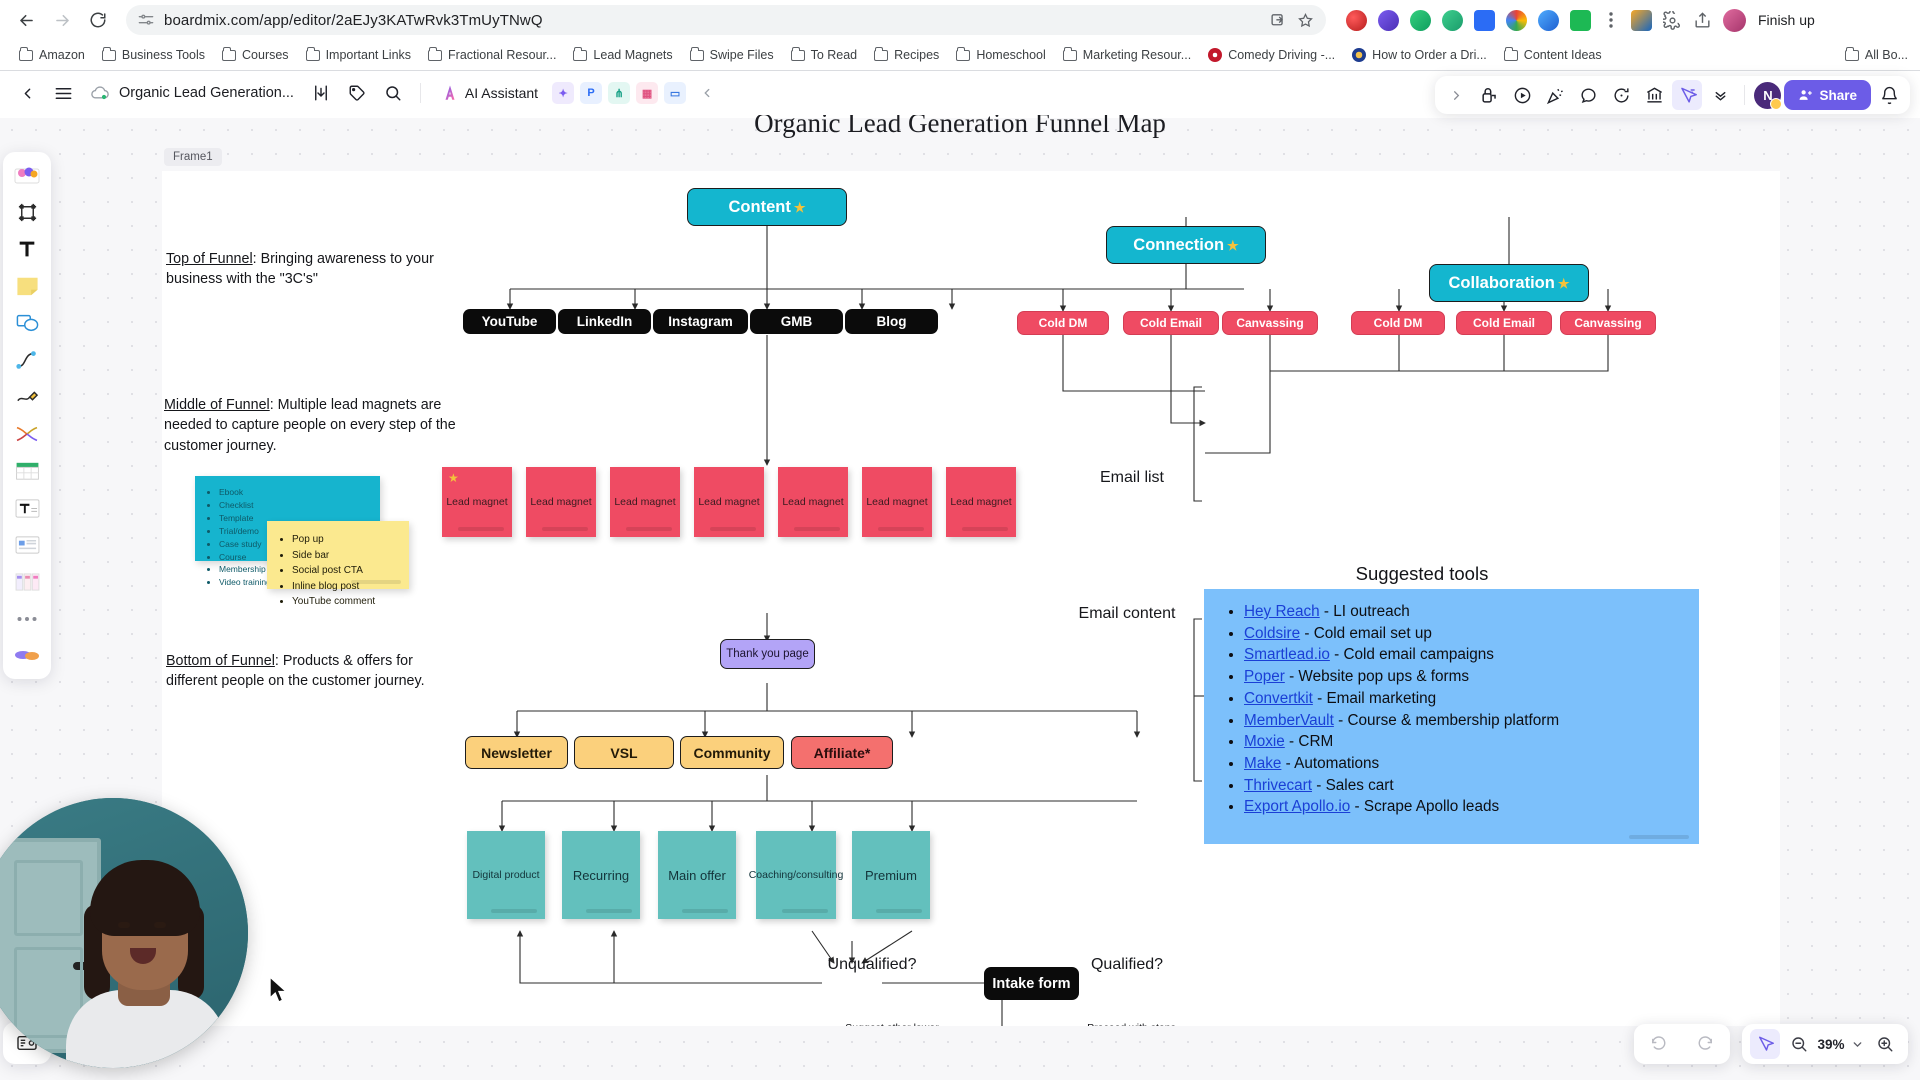  I want to click on tune-icon, so click(146, 20).